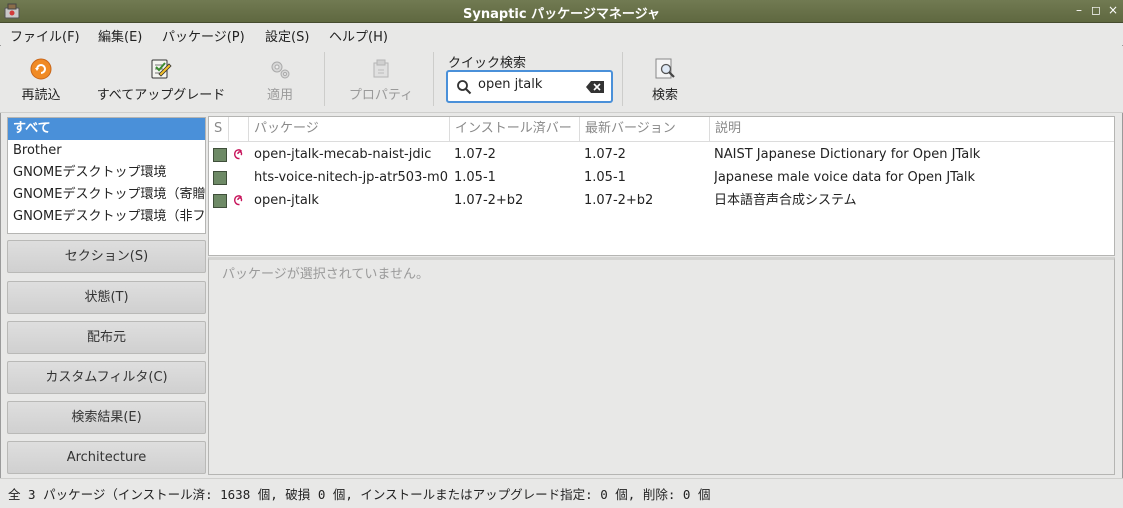 The height and width of the screenshot is (508, 1123). Describe the element at coordinates (664, 95) in the screenshot. I see `search-label: 検索` at that location.